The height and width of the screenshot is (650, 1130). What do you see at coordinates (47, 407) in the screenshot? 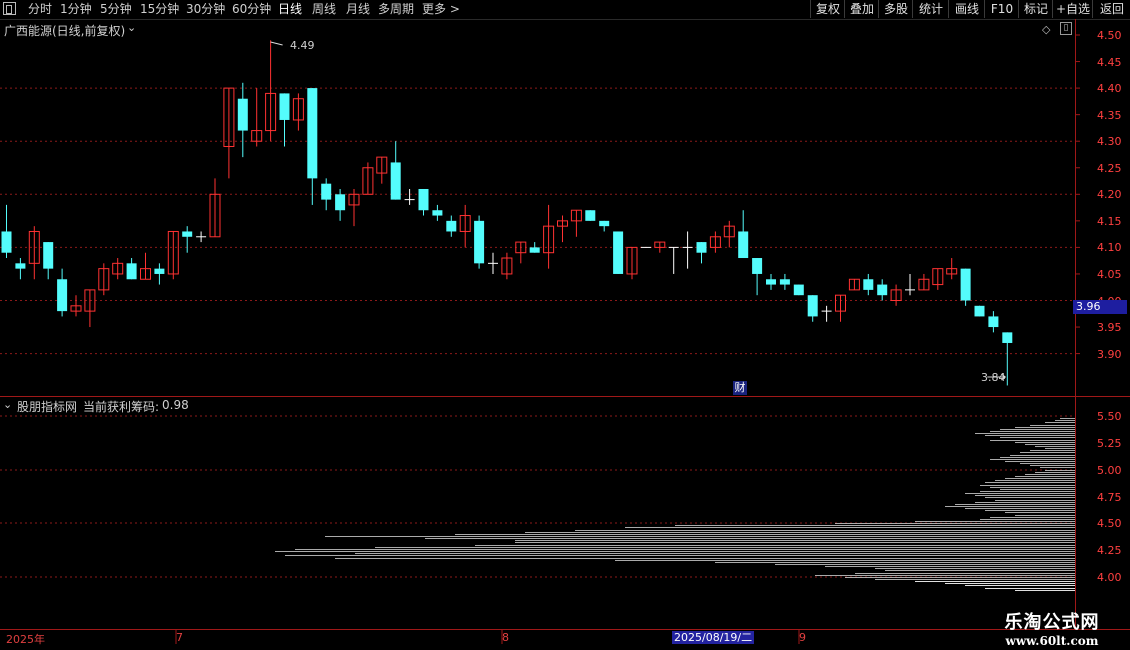
I see `indicator-name: 股朋指标网` at bounding box center [47, 407].